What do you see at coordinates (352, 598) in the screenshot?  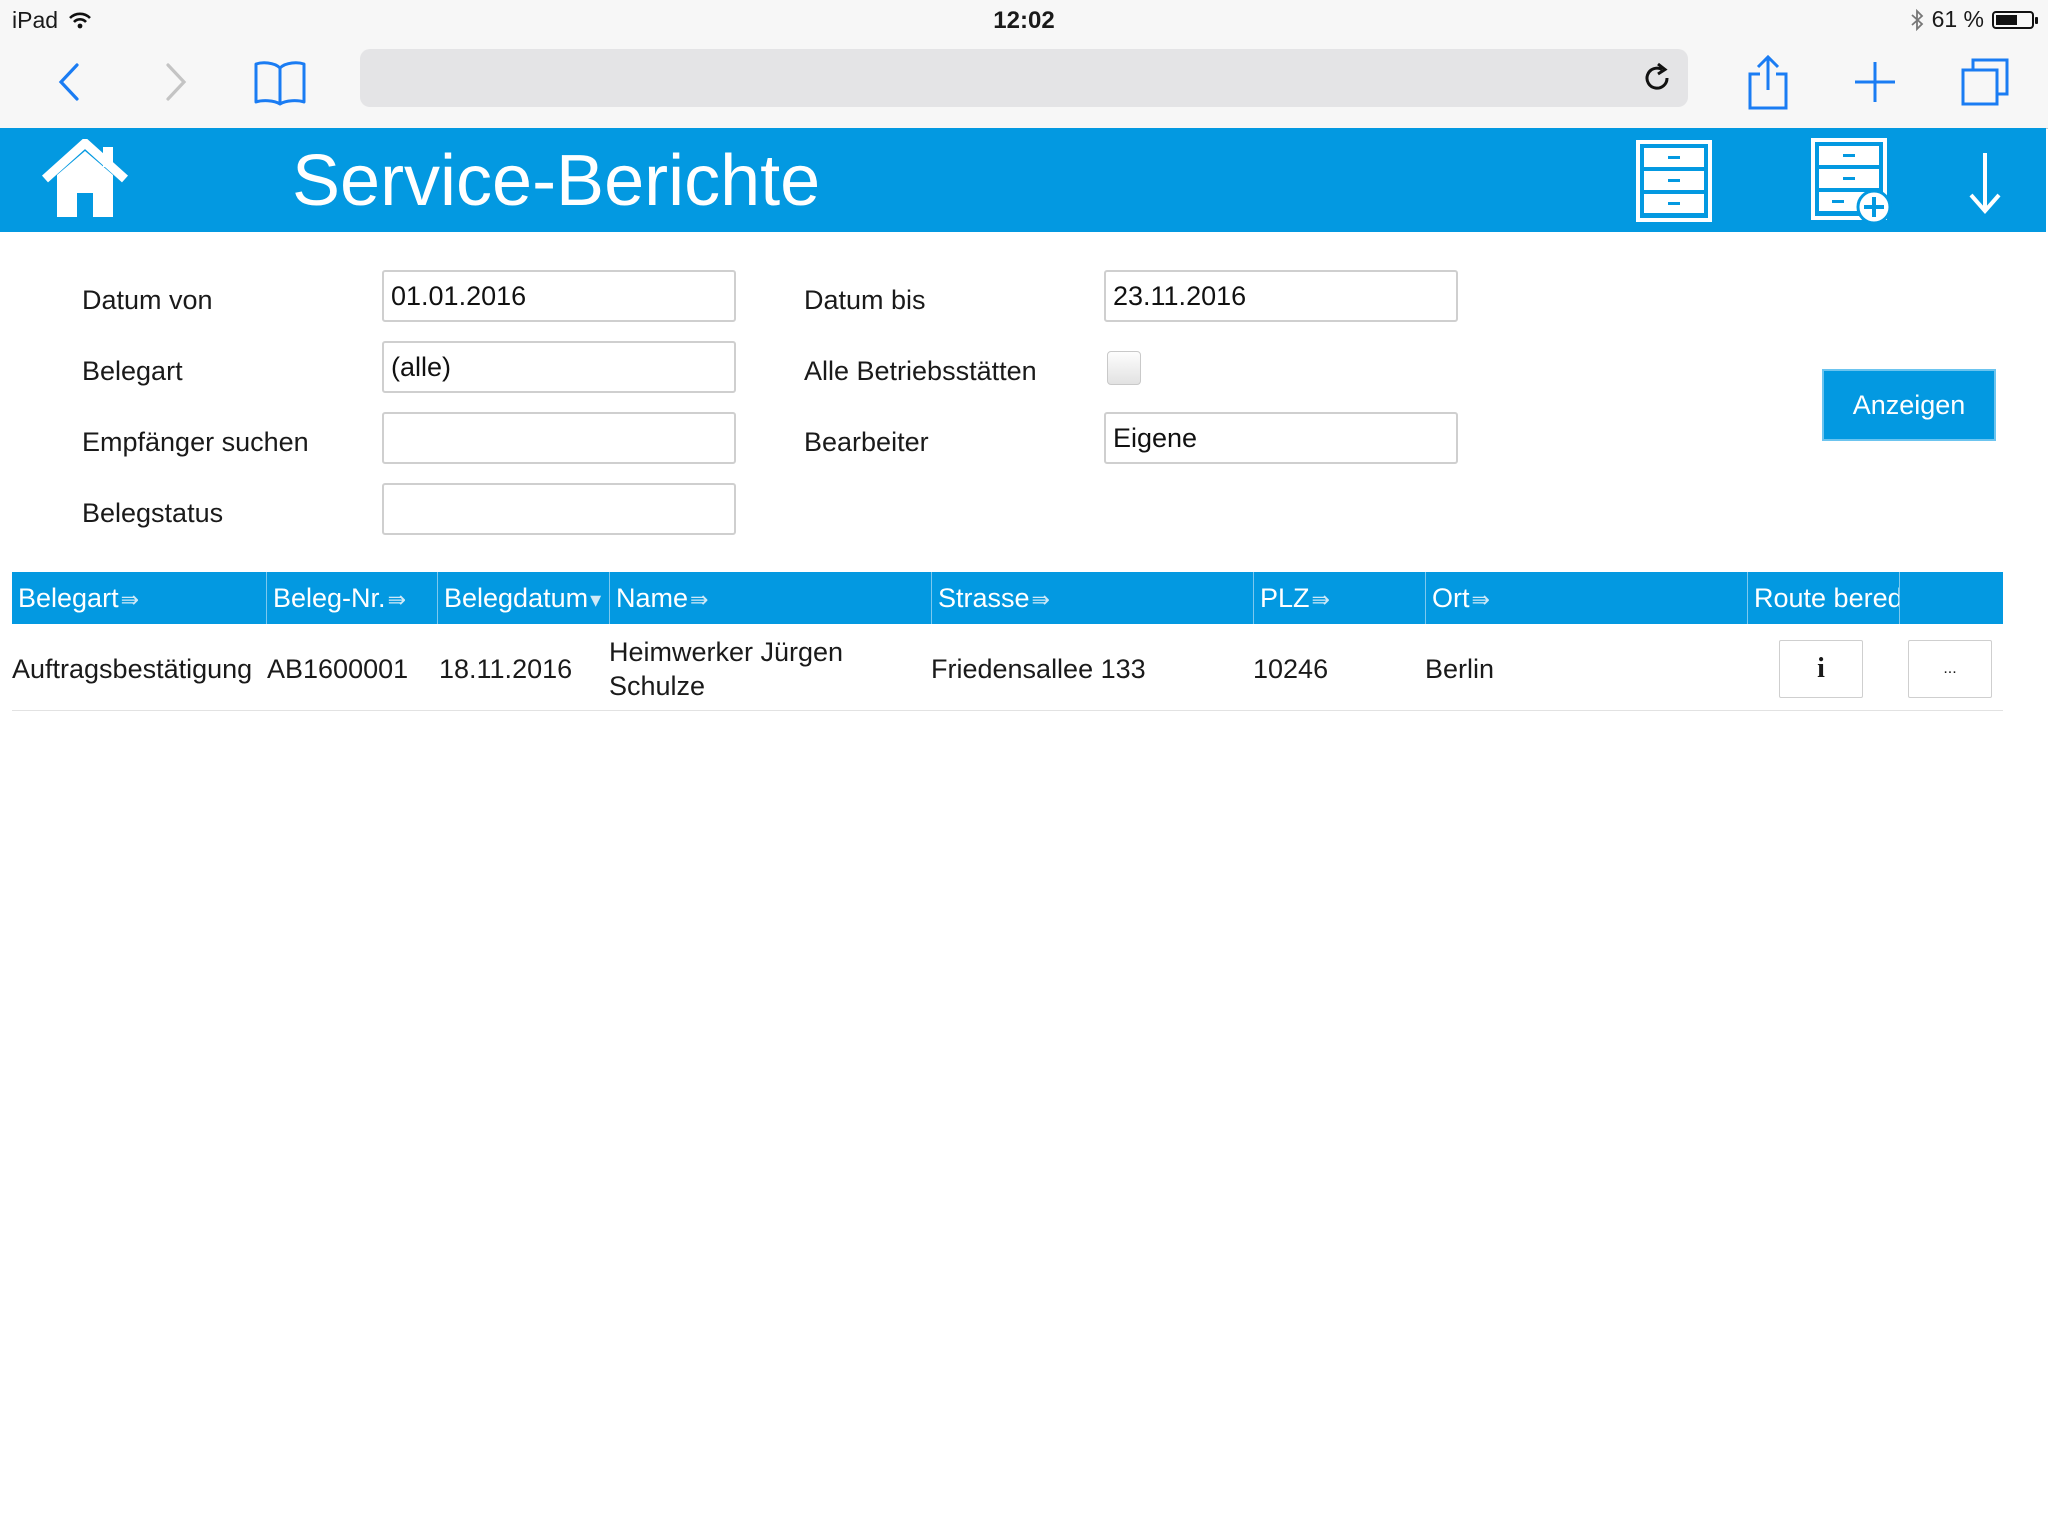 I see `column-header-beleg-nr: Beleg-Nr.⇛` at bounding box center [352, 598].